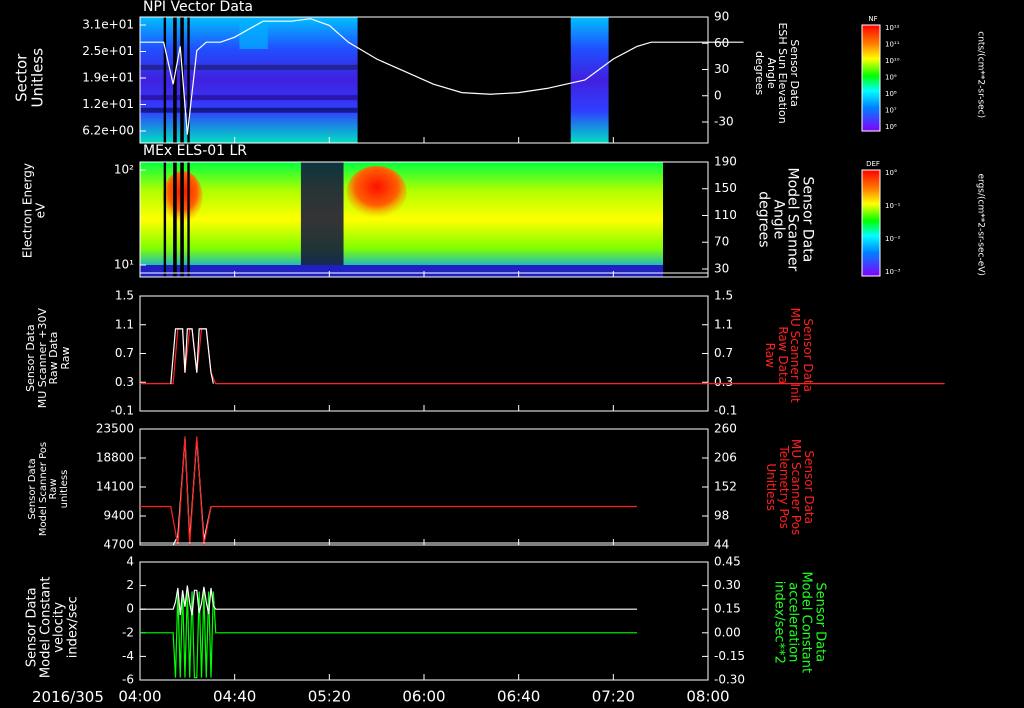 The height and width of the screenshot is (708, 1024). I want to click on panel5-ytick-label: 2, so click(130, 585).